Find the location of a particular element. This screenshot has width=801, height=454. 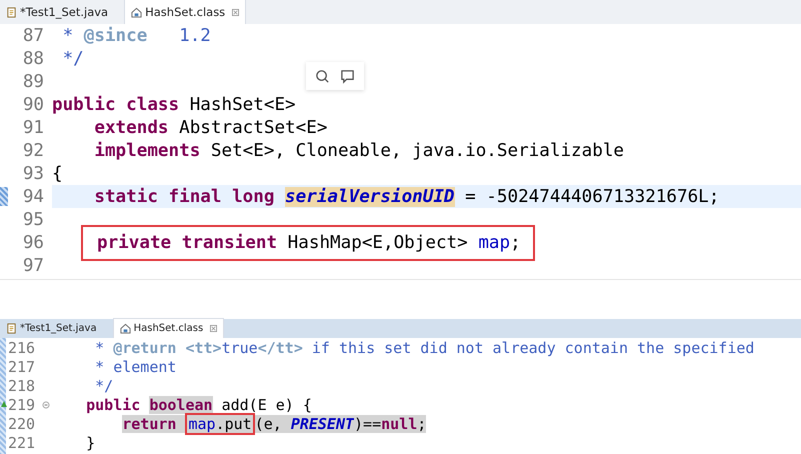

line-number: 219 is located at coordinates (21, 405).